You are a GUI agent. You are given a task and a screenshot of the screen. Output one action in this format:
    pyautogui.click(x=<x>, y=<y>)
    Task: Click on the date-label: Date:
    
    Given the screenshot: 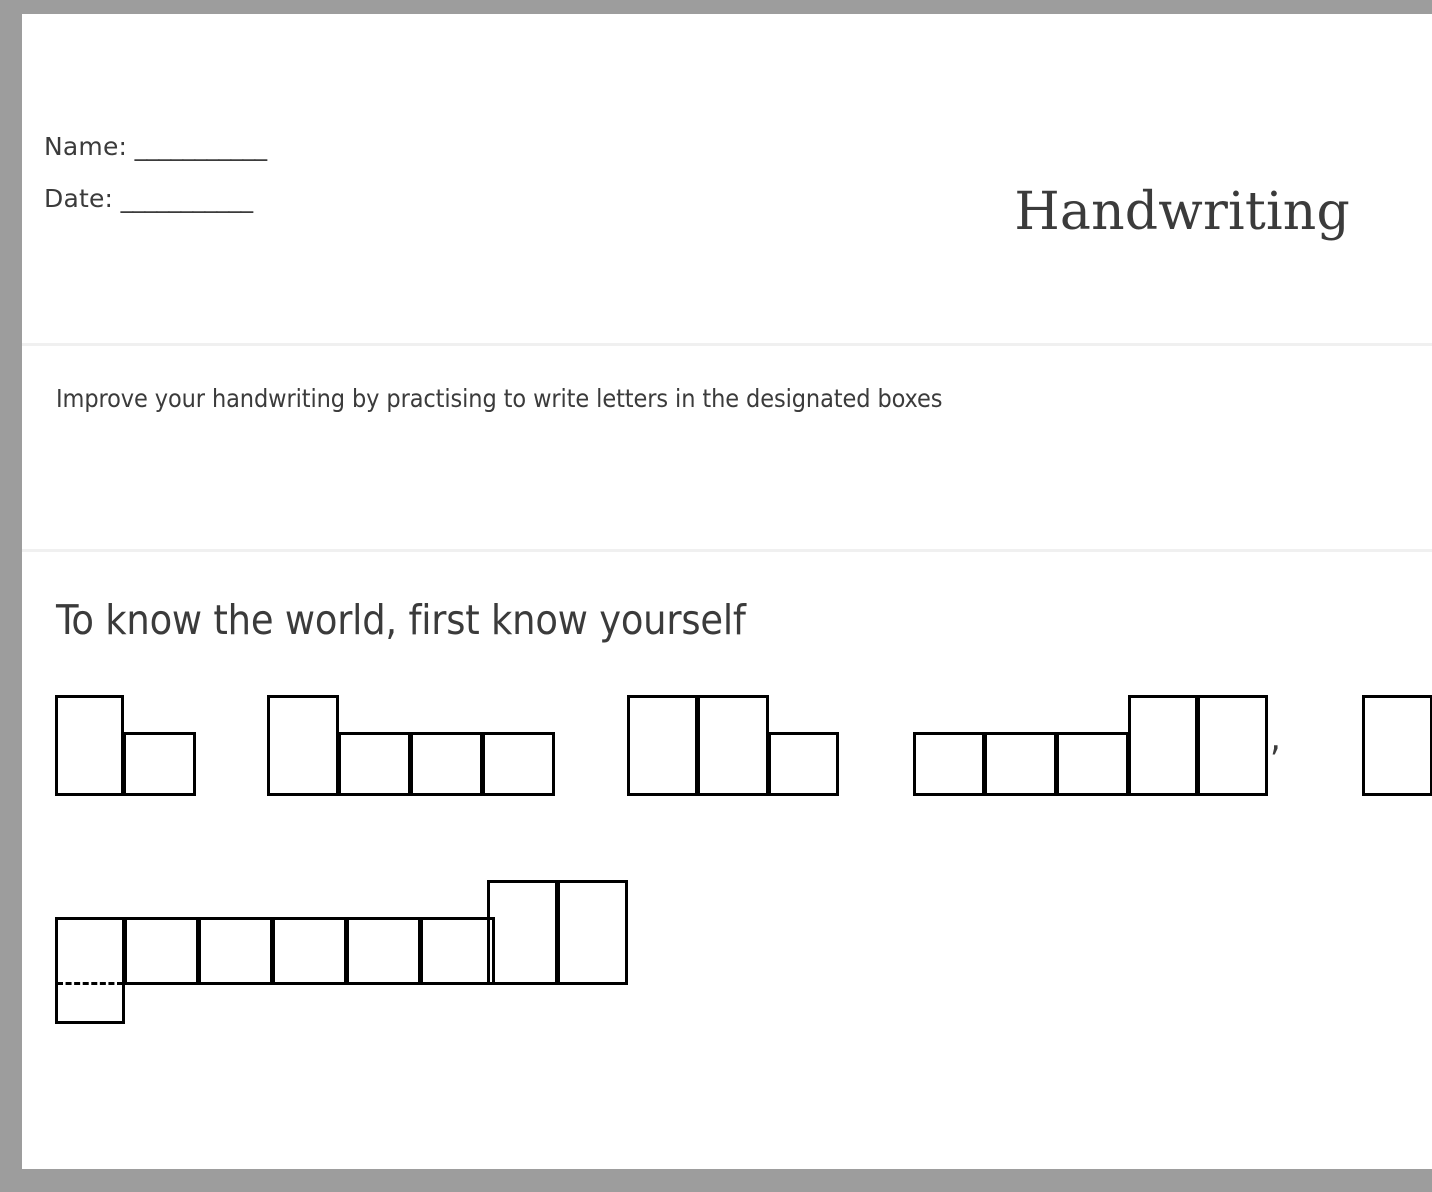 What is the action you would take?
    pyautogui.click(x=79, y=198)
    